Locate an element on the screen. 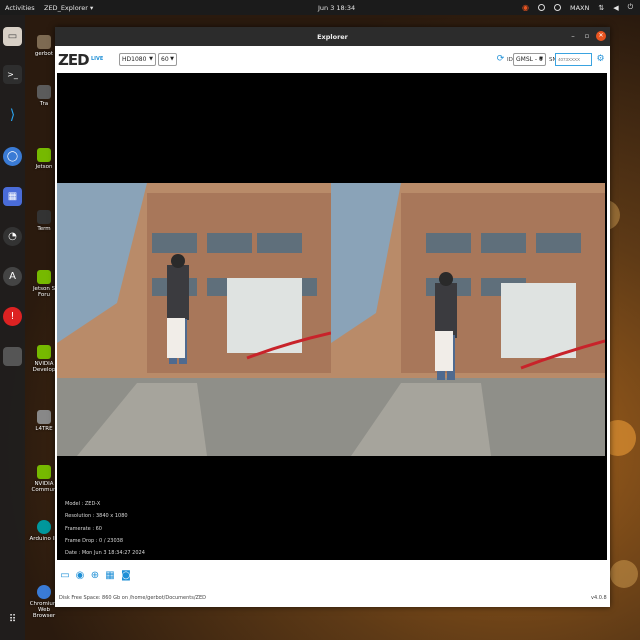  power-mode-icon is located at coordinates (557, 7).